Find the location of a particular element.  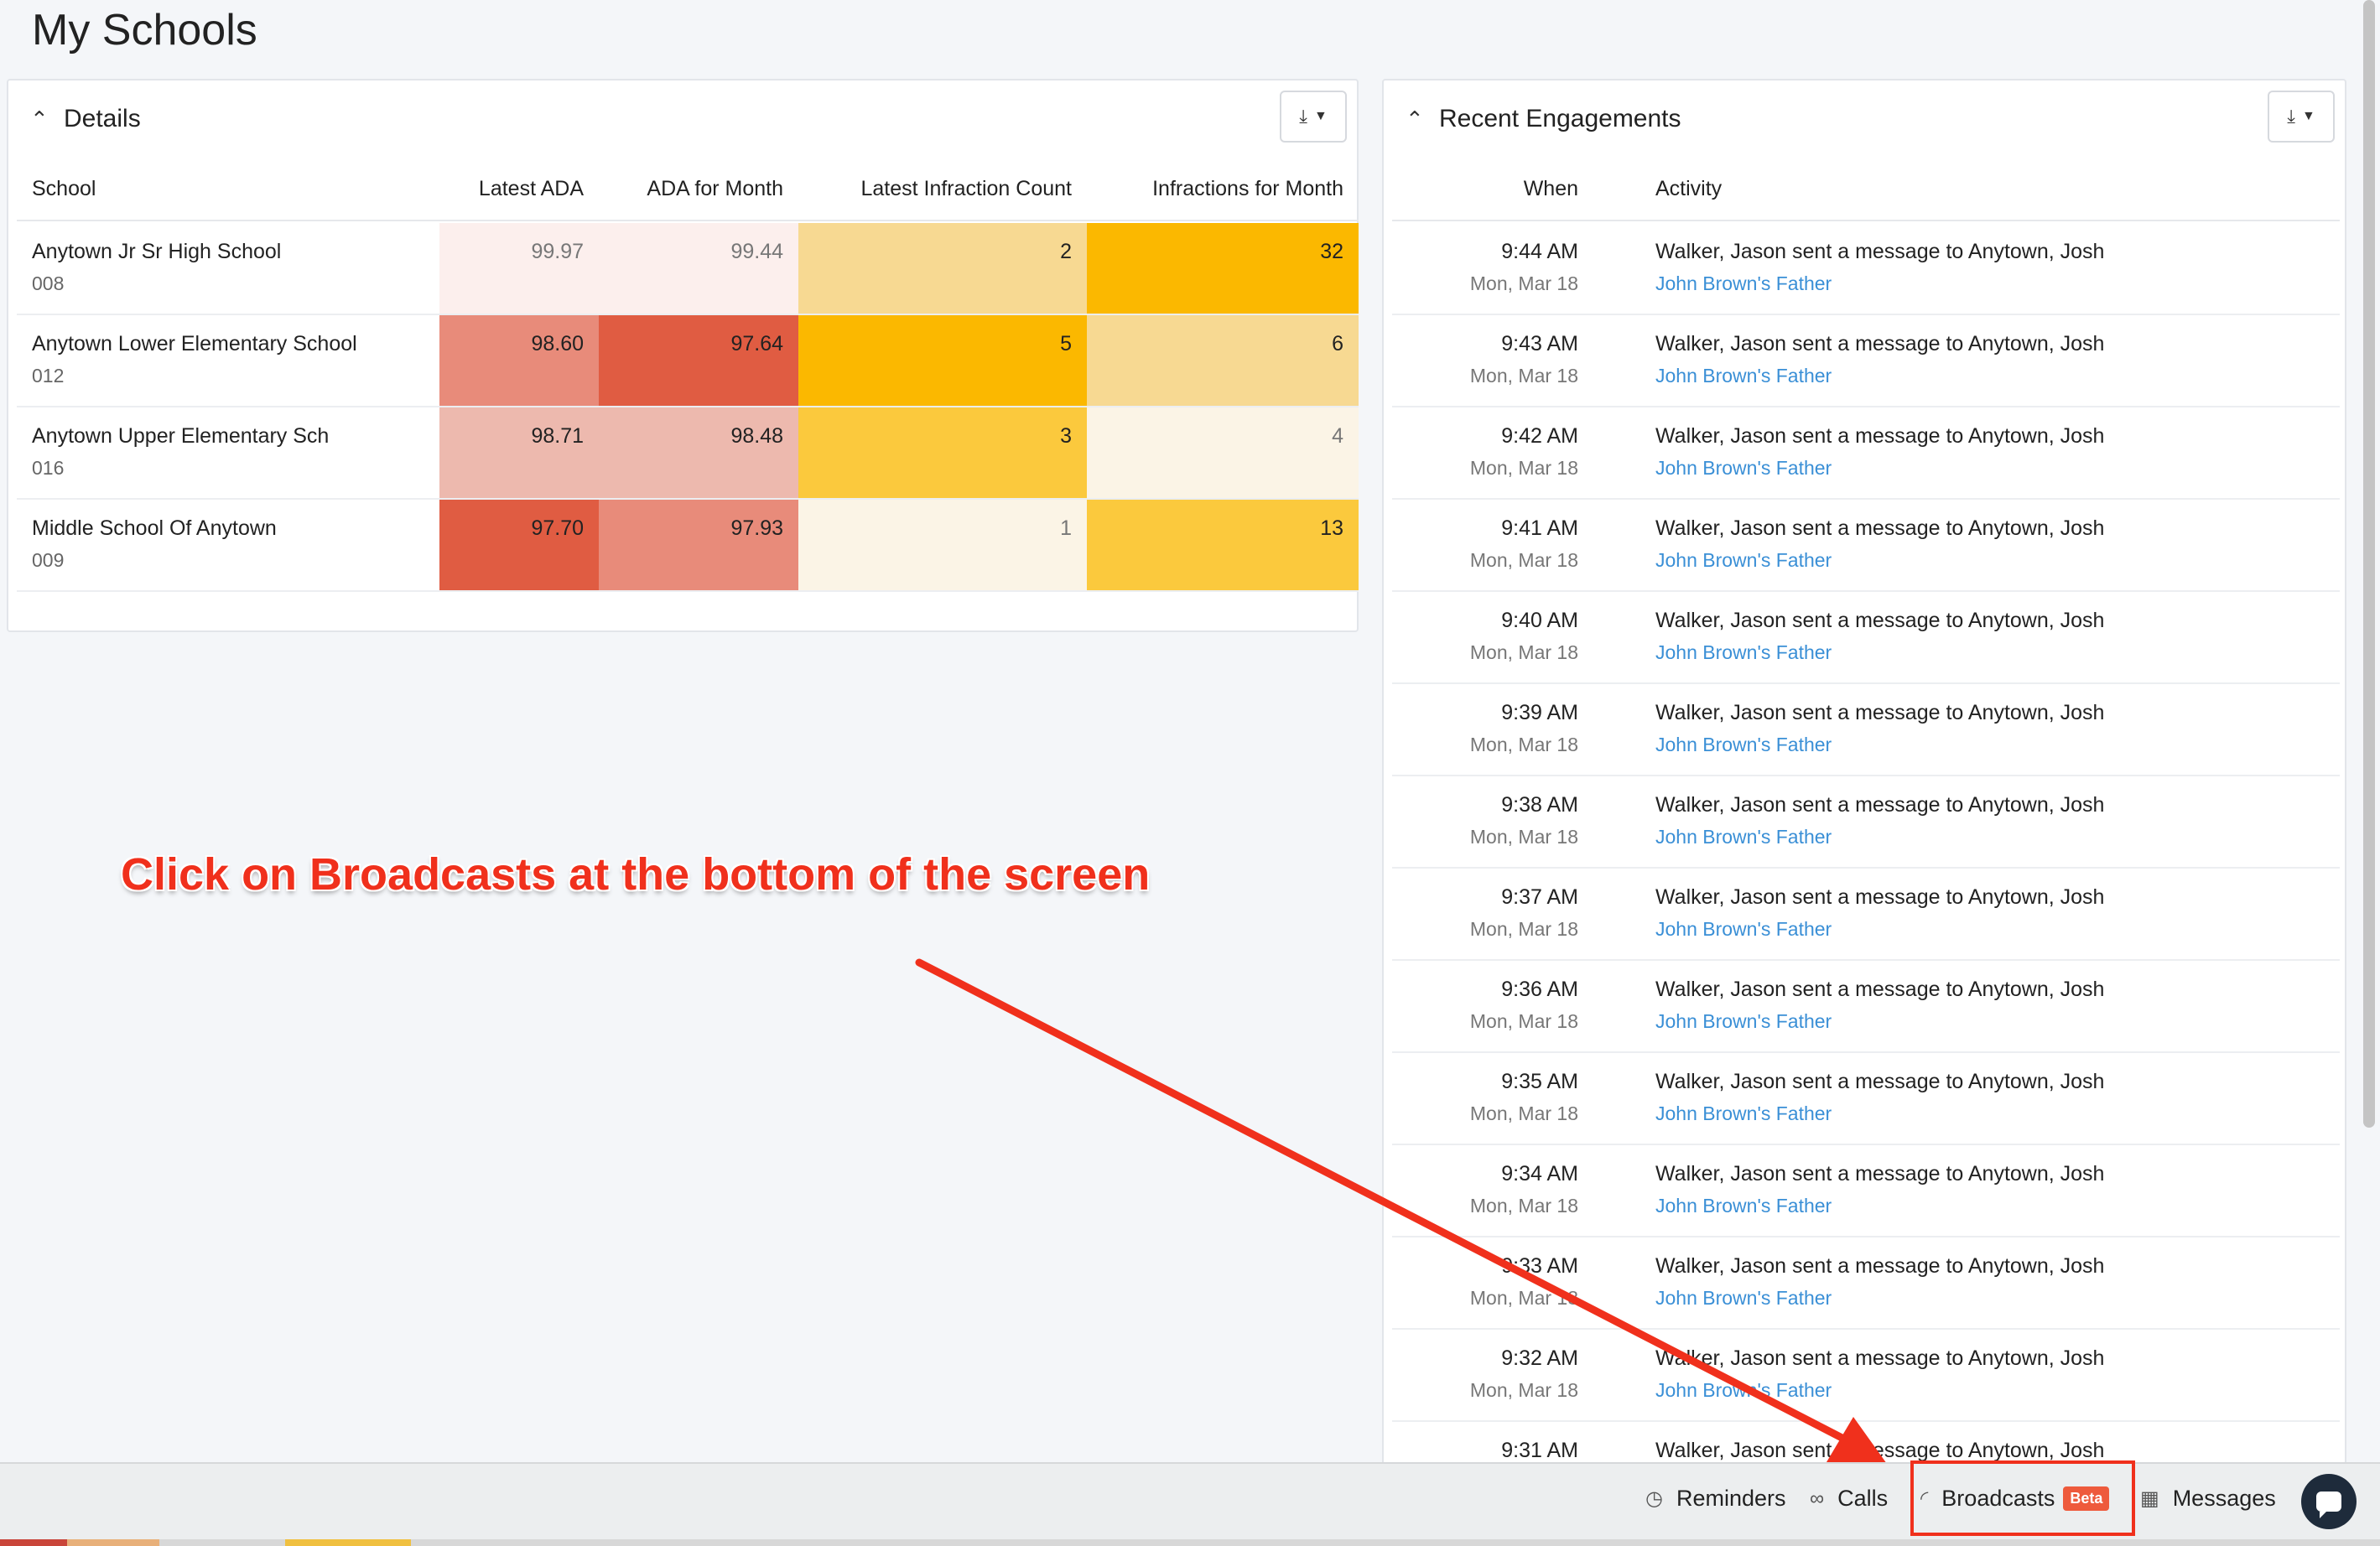

school-cell: Middle School Of Anytown 009 is located at coordinates (228, 545).